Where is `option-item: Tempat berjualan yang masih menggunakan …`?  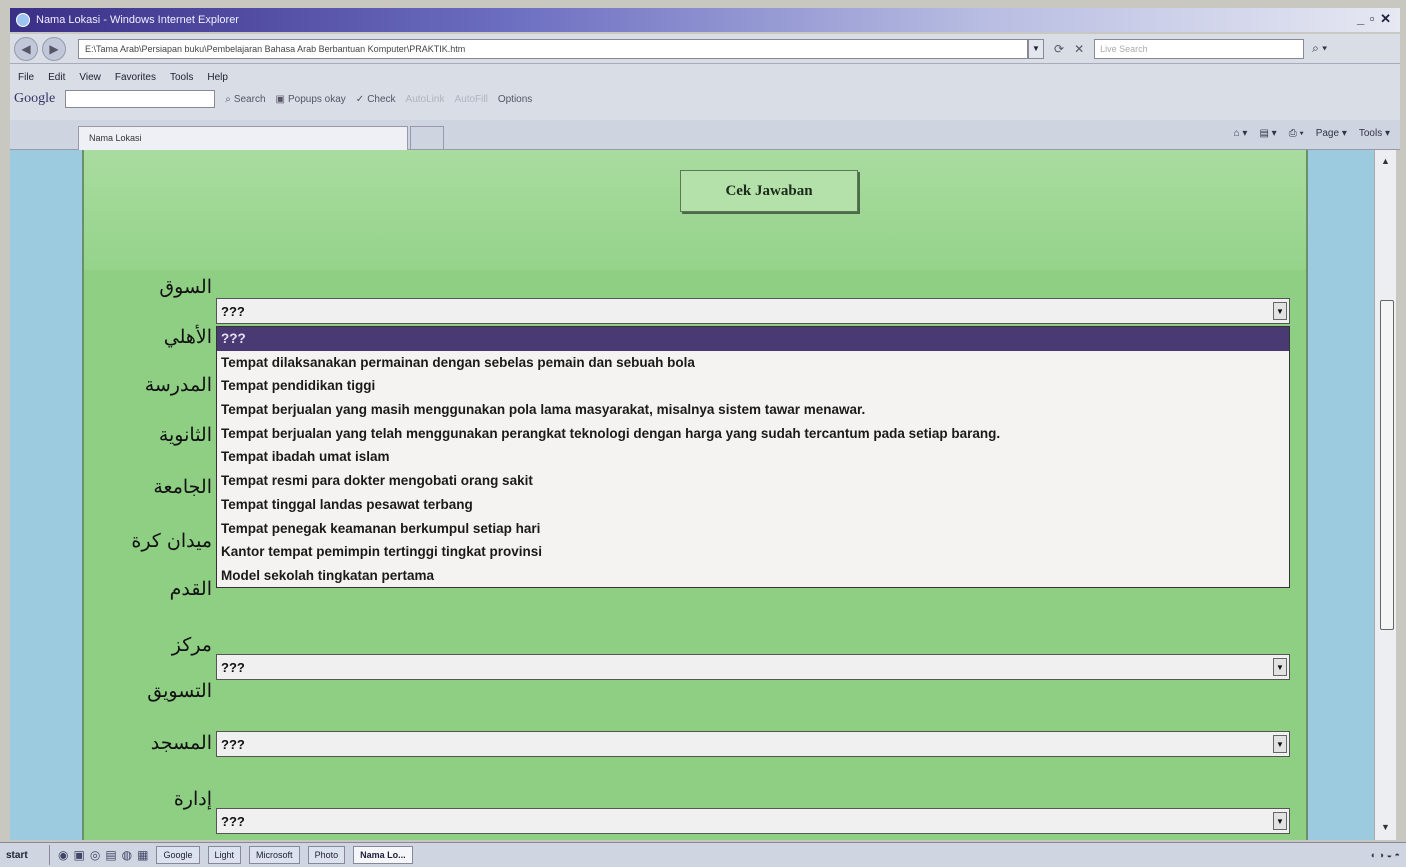 option-item: Tempat berjualan yang masih menggunakan … is located at coordinates (753, 410).